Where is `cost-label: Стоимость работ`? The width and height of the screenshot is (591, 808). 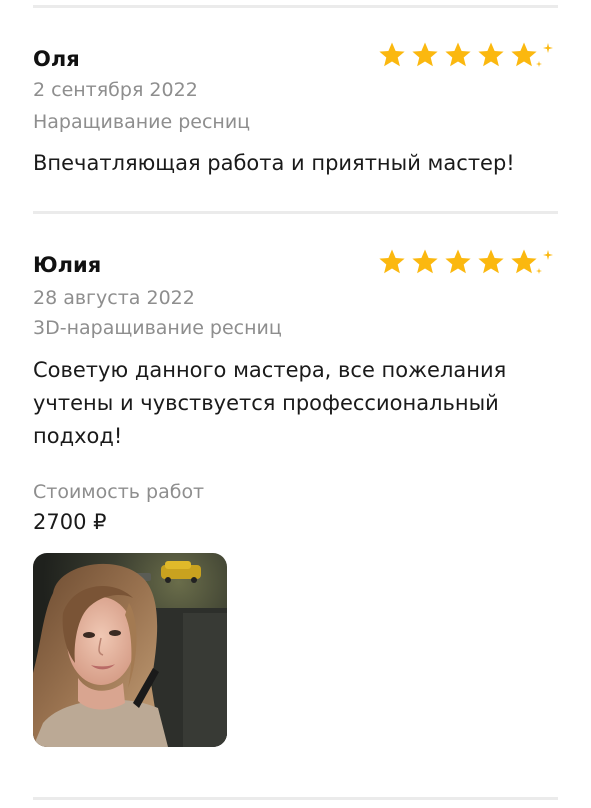 cost-label: Стоимость работ is located at coordinates (119, 492).